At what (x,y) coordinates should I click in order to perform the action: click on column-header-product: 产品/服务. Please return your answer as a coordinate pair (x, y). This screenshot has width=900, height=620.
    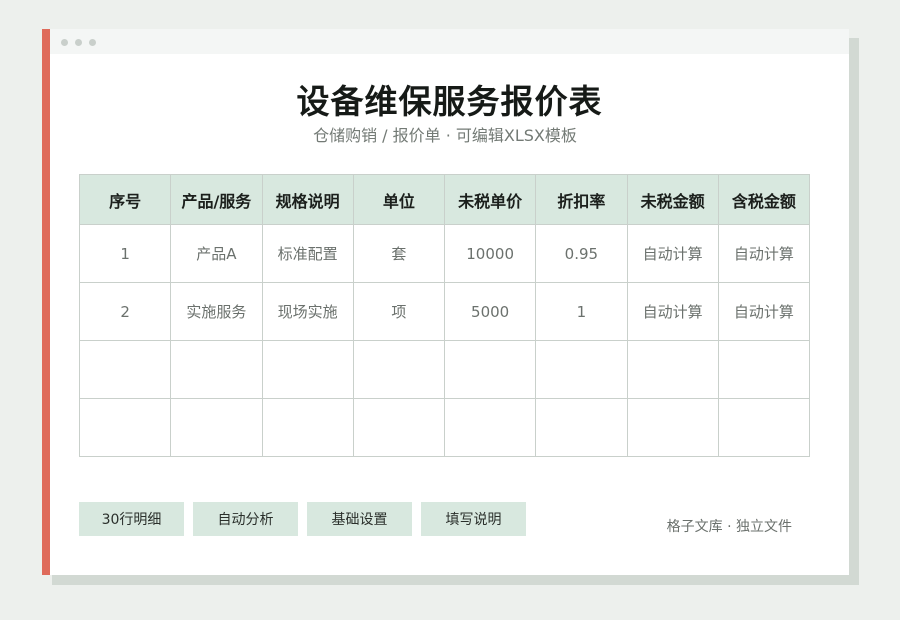
    Looking at the image, I should click on (216, 199).